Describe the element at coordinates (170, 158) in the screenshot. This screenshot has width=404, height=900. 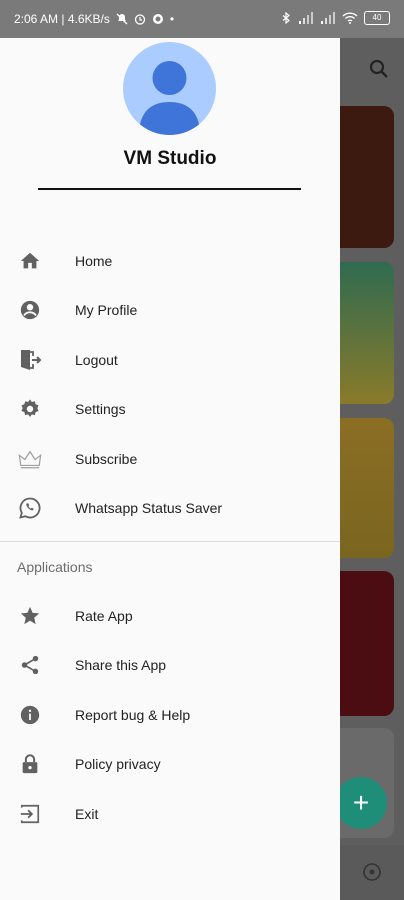
I see `profile-name: VM Studio` at that location.